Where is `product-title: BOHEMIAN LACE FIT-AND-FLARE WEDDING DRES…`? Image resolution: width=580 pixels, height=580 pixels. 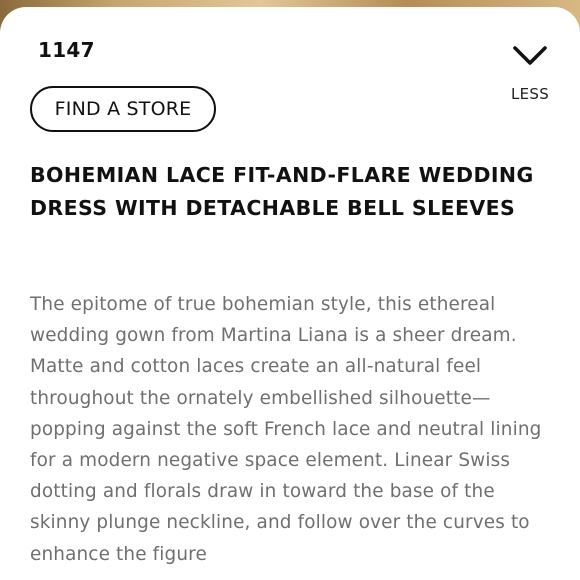 product-title: BOHEMIAN LACE FIT-AND-FLARE WEDDING DRES… is located at coordinates (282, 191).